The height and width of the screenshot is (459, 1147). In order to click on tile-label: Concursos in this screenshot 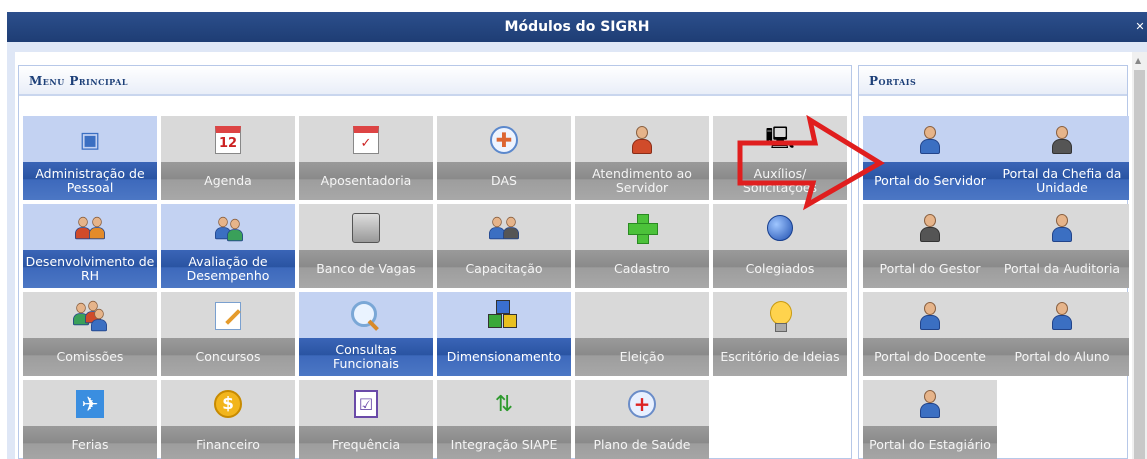, I will do `click(228, 357)`.